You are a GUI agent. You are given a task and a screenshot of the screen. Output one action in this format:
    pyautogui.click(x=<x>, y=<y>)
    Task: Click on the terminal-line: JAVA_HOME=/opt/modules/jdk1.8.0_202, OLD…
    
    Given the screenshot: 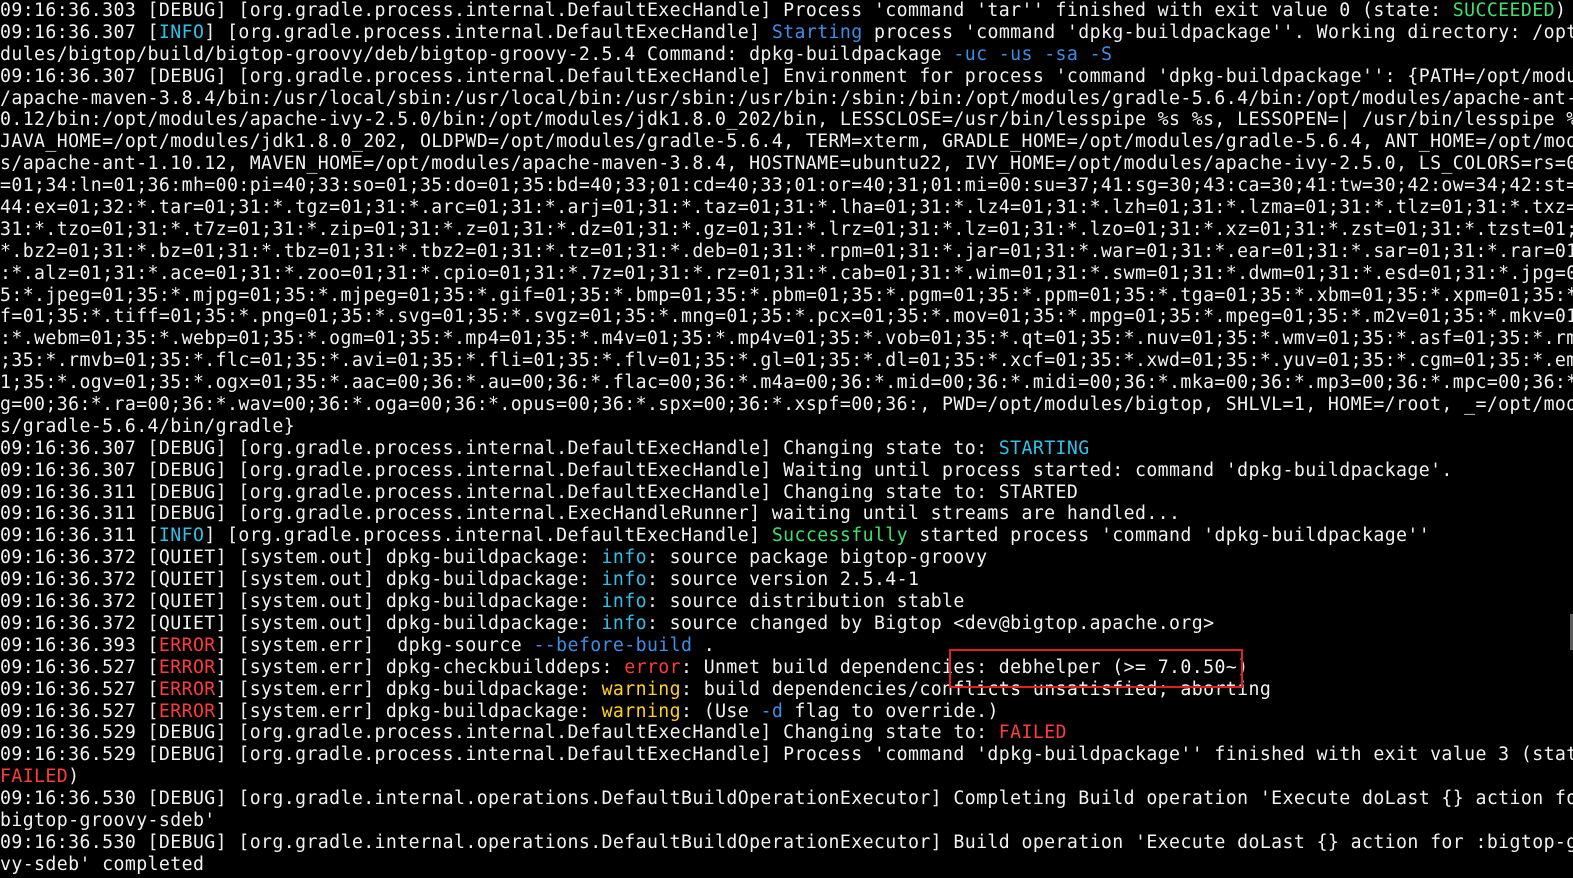 What is the action you would take?
    pyautogui.click(x=786, y=142)
    